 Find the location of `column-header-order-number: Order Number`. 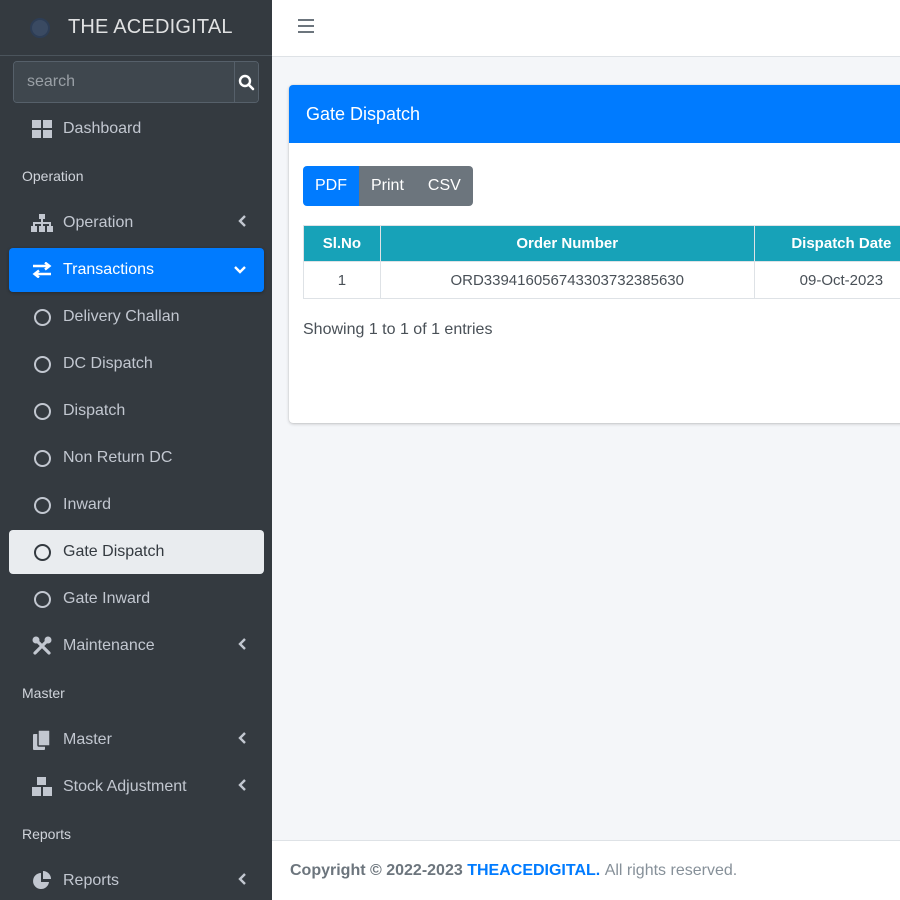

column-header-order-number: Order Number is located at coordinates (567, 243).